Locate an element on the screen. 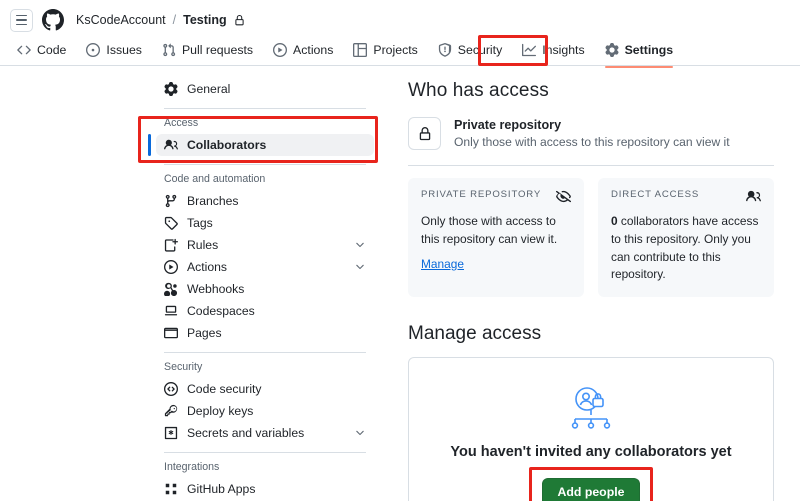 This screenshot has width=800, height=501. page-title-who-has-access: Who has access is located at coordinates (478, 90).